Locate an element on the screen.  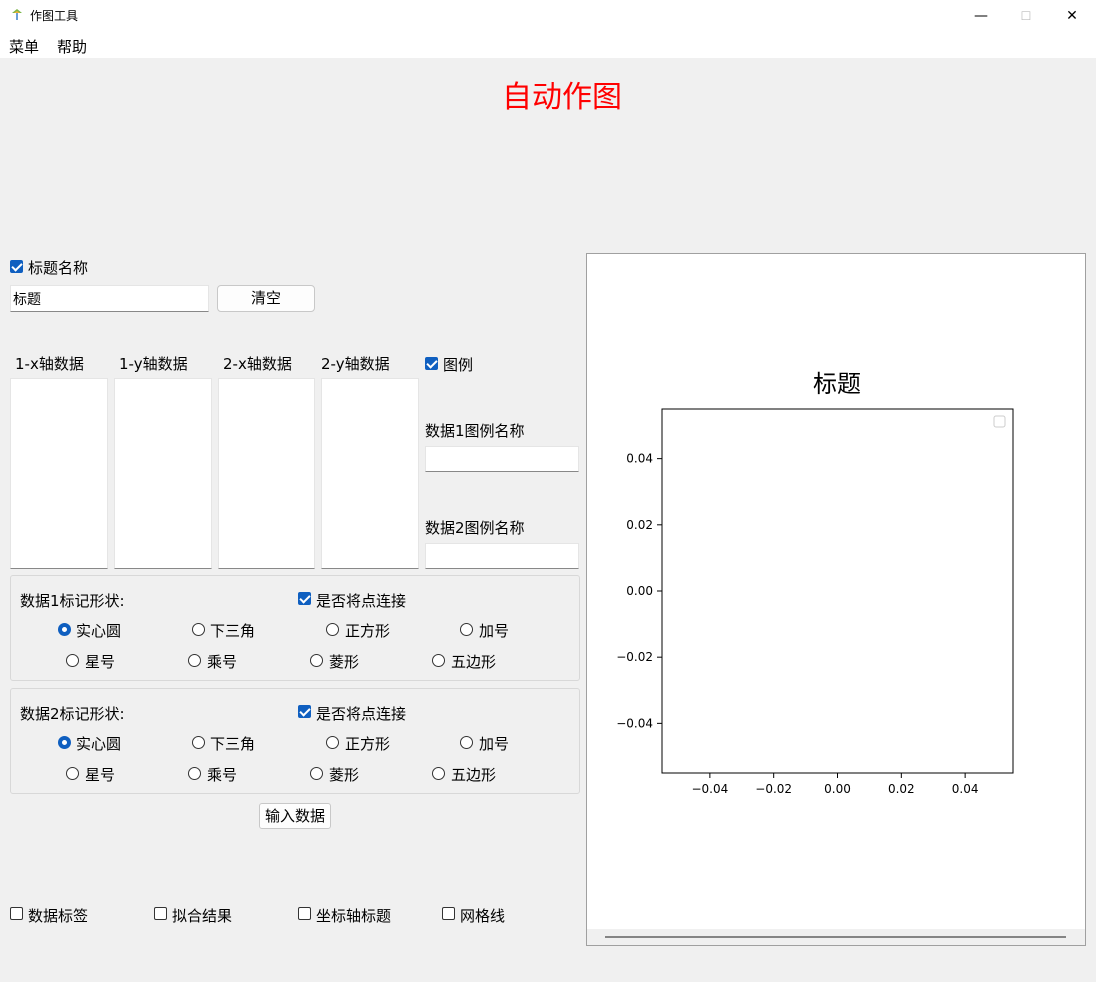
marker2-label-down-triangle: 下三角 is located at coordinates (233, 744).